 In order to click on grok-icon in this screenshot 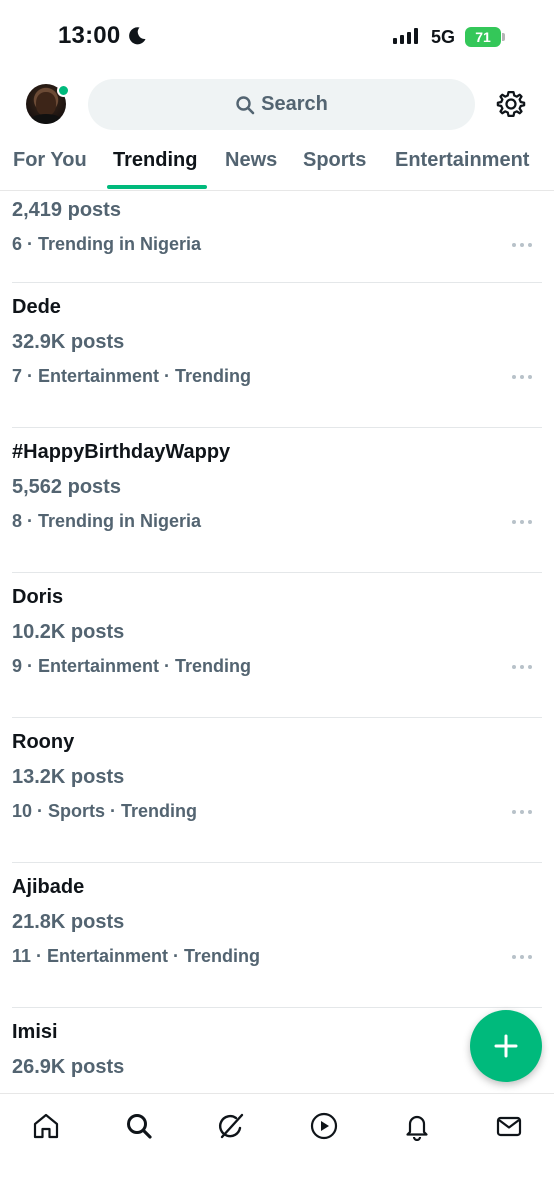, I will do `click(231, 1126)`.